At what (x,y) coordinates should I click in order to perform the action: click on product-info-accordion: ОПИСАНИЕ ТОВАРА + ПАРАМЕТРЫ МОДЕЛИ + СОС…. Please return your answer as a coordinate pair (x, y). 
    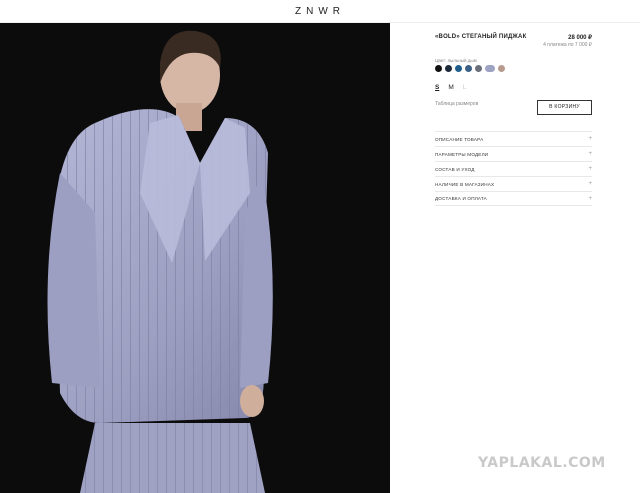
    Looking at the image, I should click on (513, 168).